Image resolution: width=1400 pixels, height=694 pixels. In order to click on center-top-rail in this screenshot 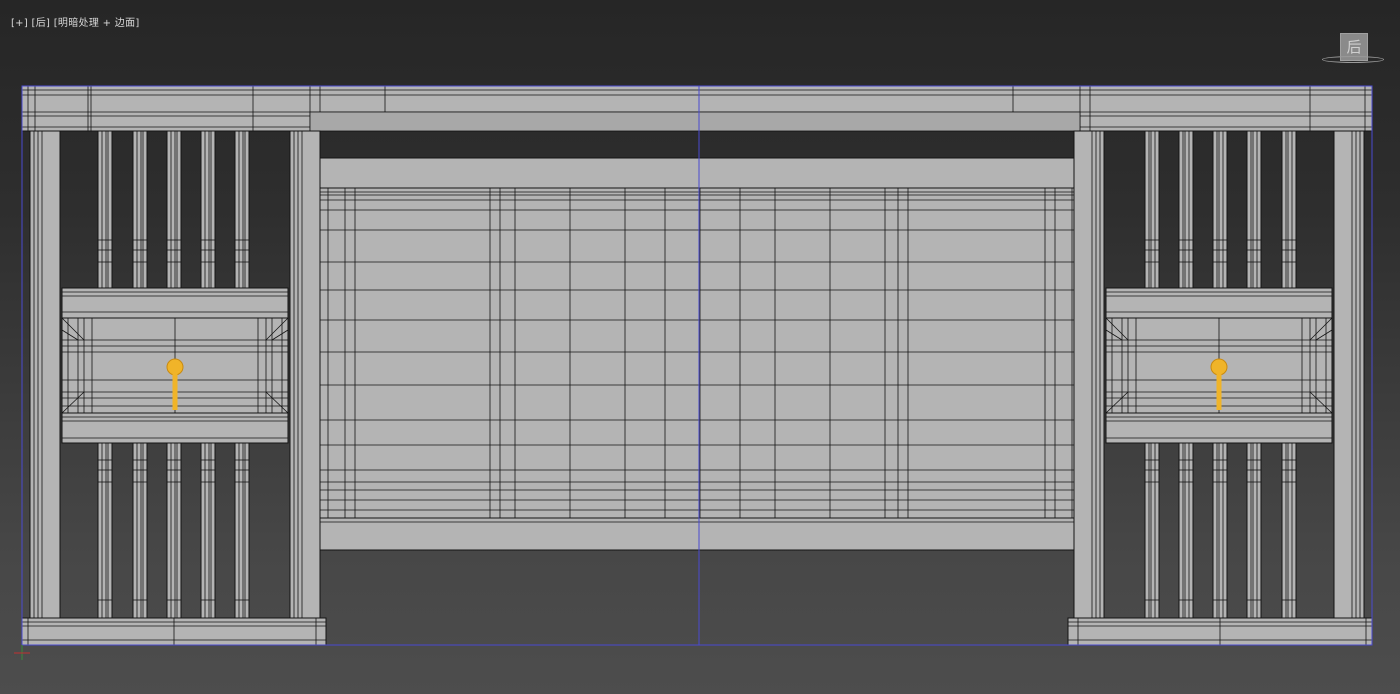, I will do `click(700, 173)`.